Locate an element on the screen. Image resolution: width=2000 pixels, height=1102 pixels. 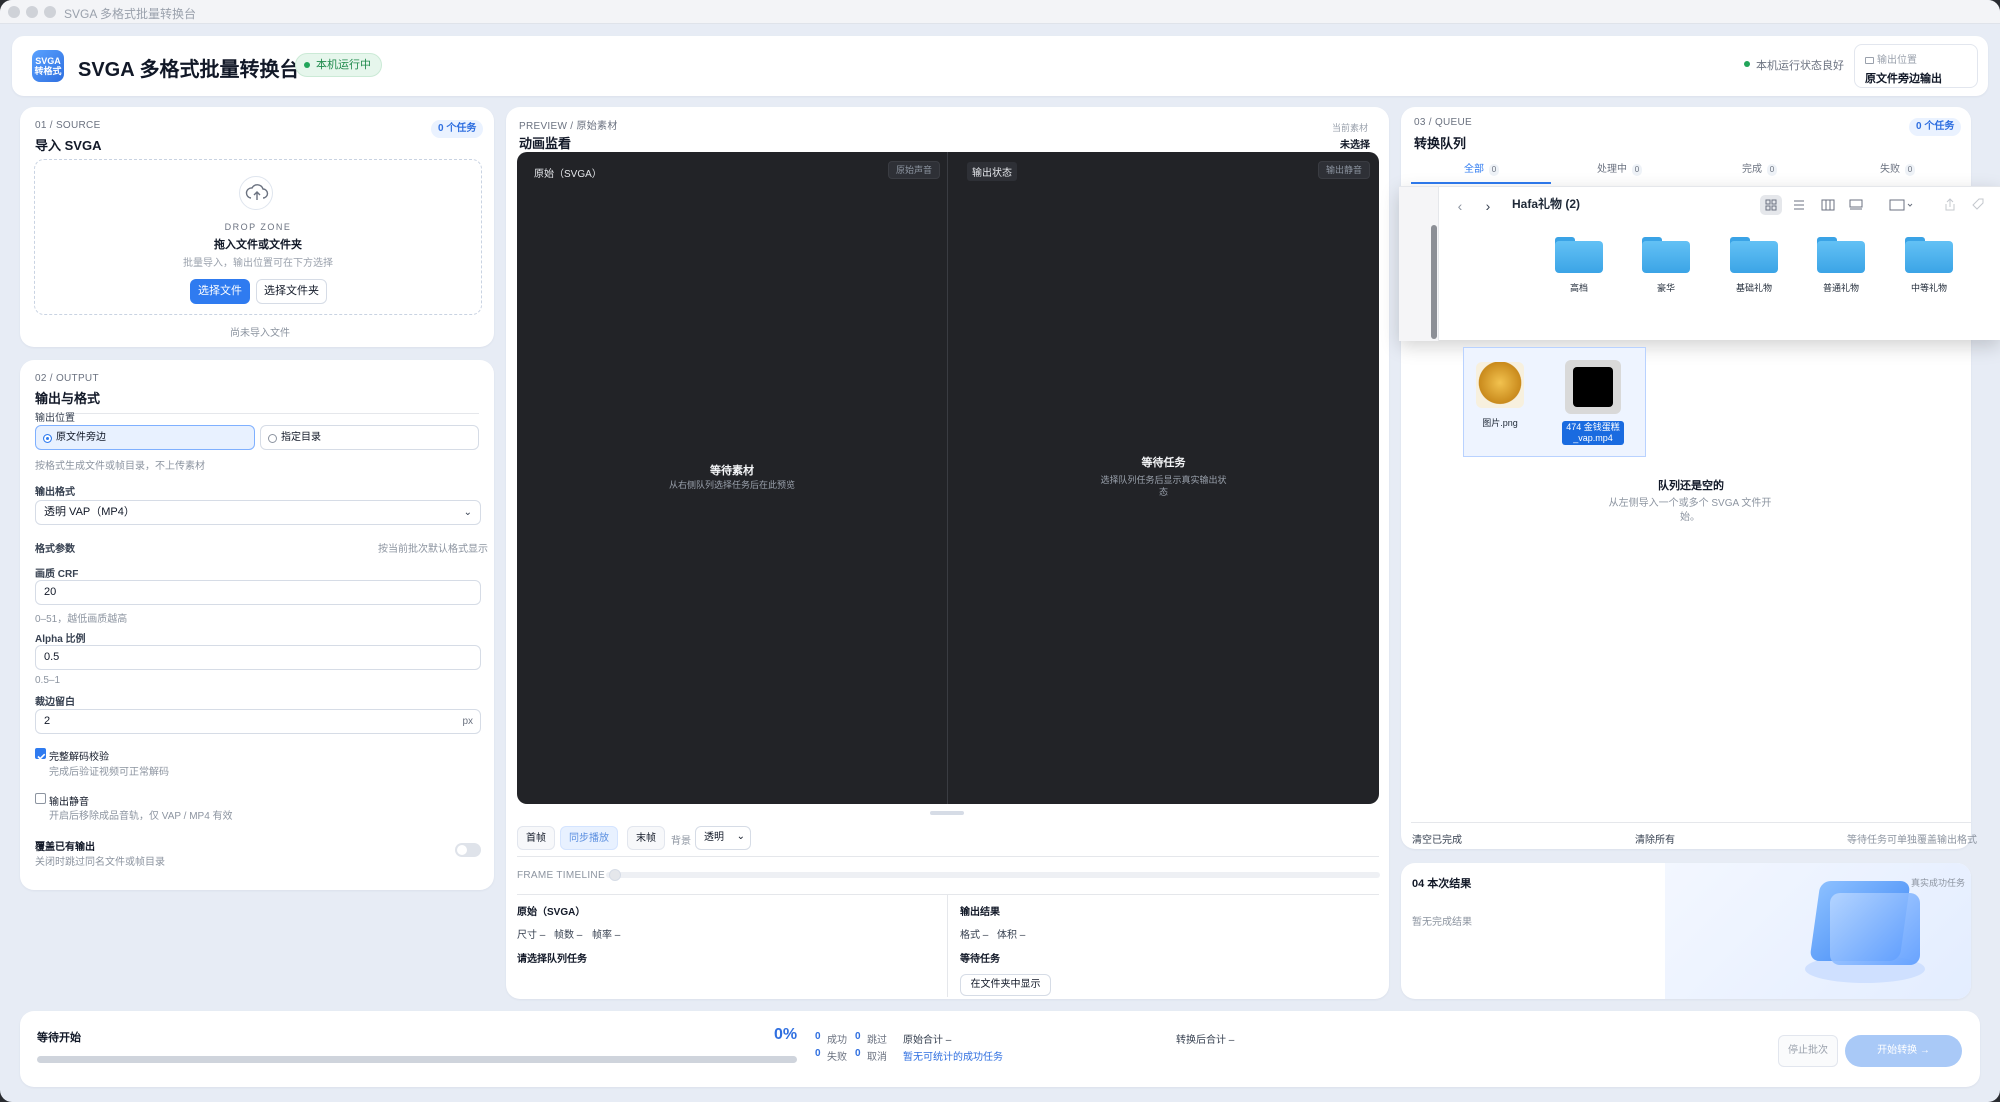
select-folder-button: 选择文件夹 is located at coordinates (291, 291).